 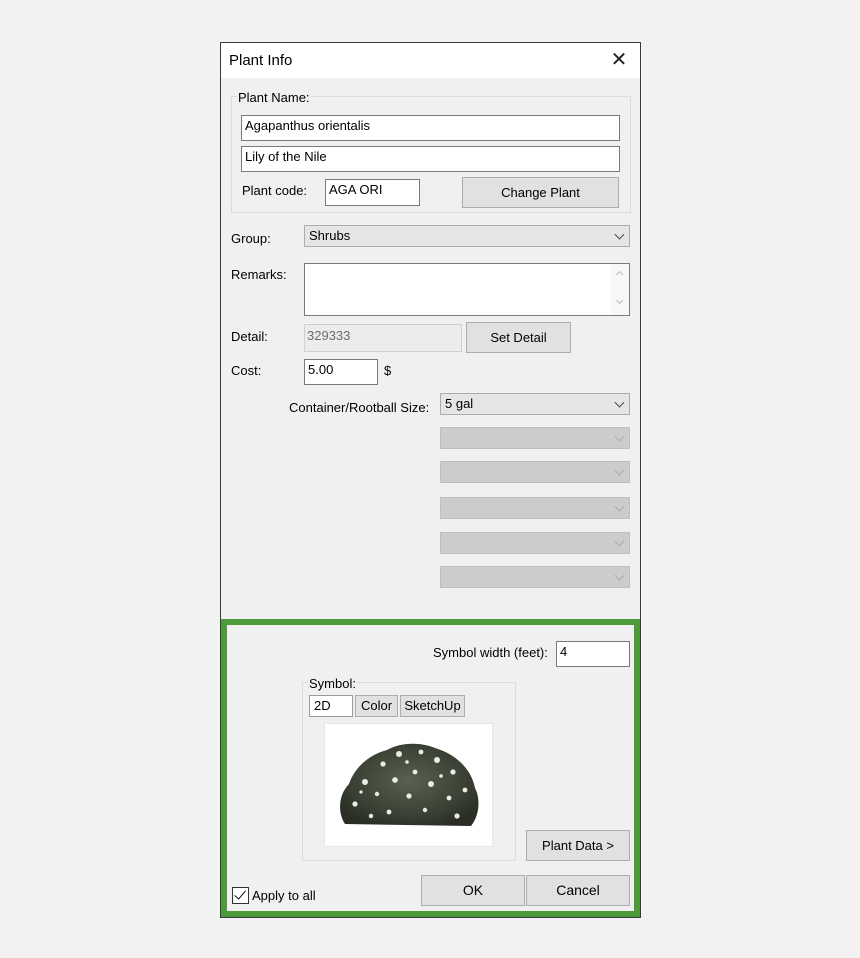 I want to click on window-title: Plant Info, so click(x=261, y=60).